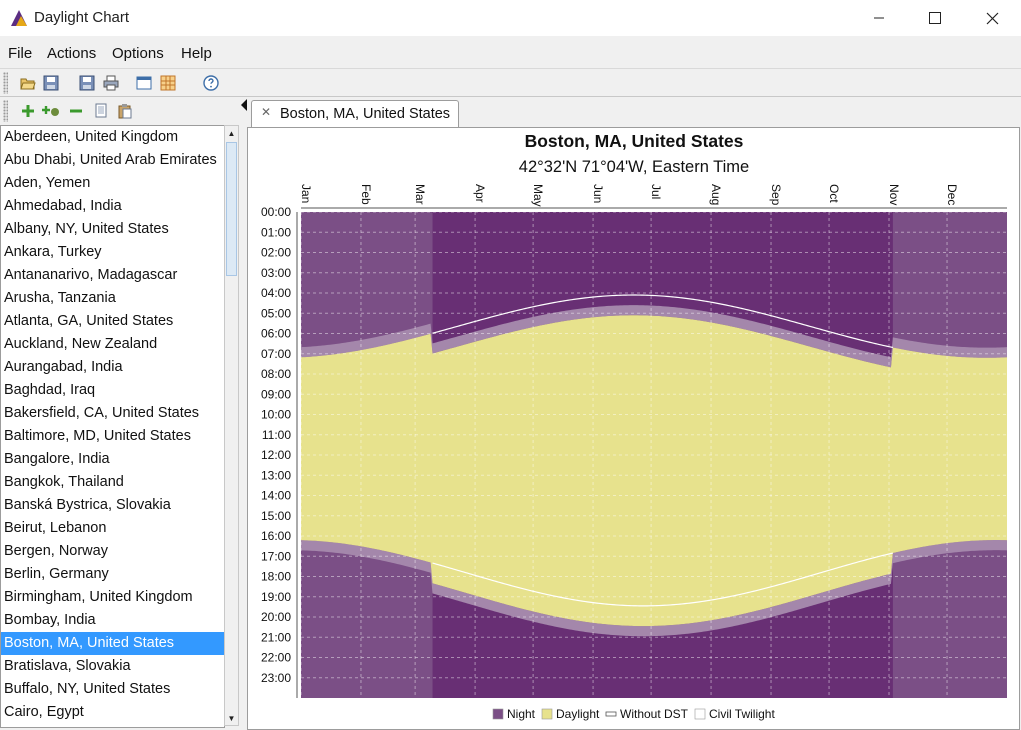 This screenshot has width=1021, height=730. What do you see at coordinates (112, 666) in the screenshot?
I see `list-item: Bratislava, Slovakia` at bounding box center [112, 666].